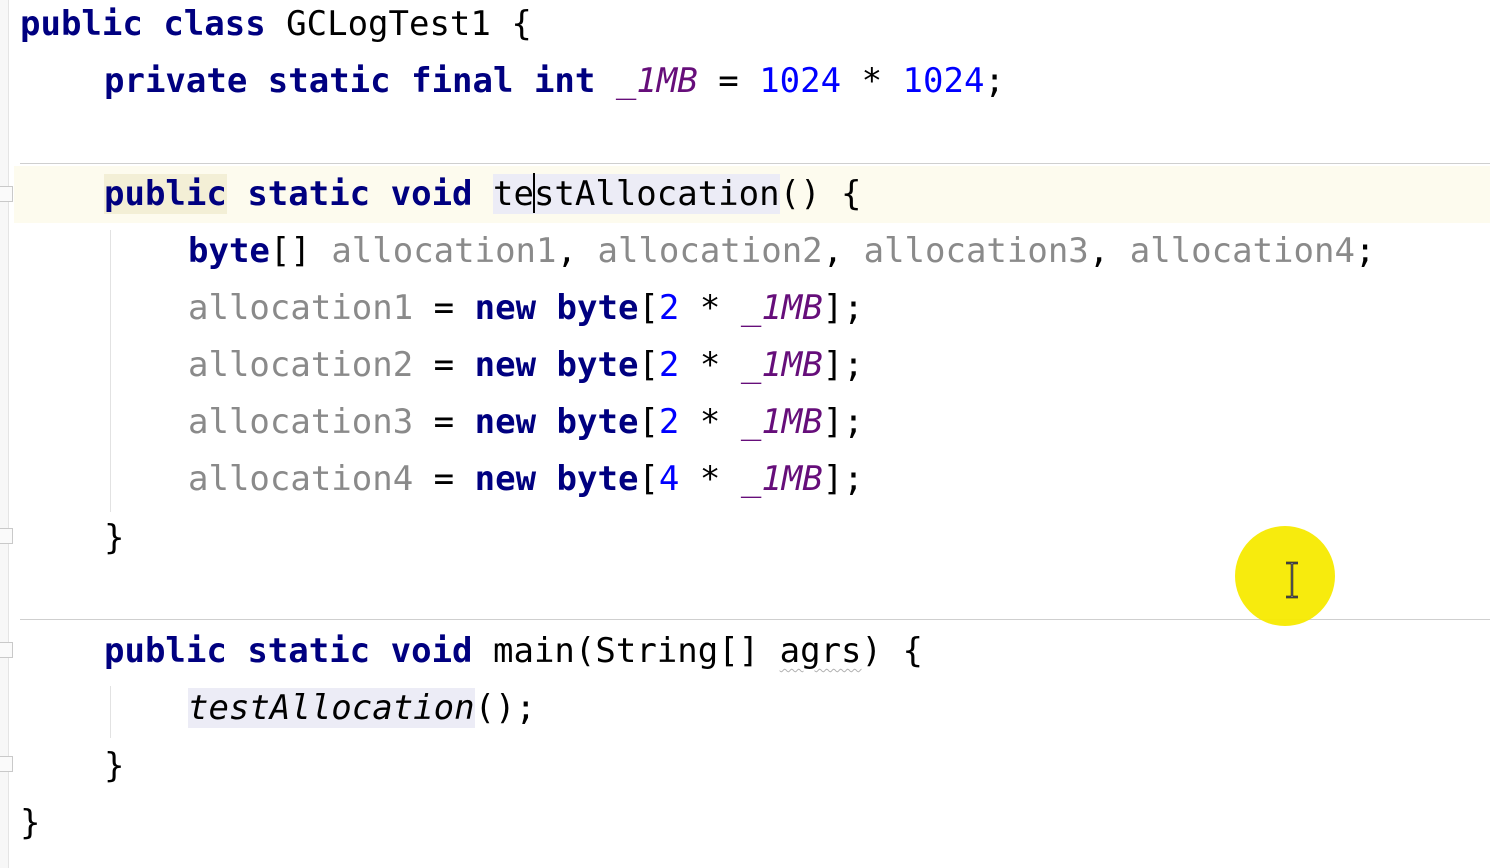 Image resolution: width=1490 pixels, height=868 pixels. Describe the element at coordinates (656, 194) in the screenshot. I see `method-name-part: stAllocation` at that location.